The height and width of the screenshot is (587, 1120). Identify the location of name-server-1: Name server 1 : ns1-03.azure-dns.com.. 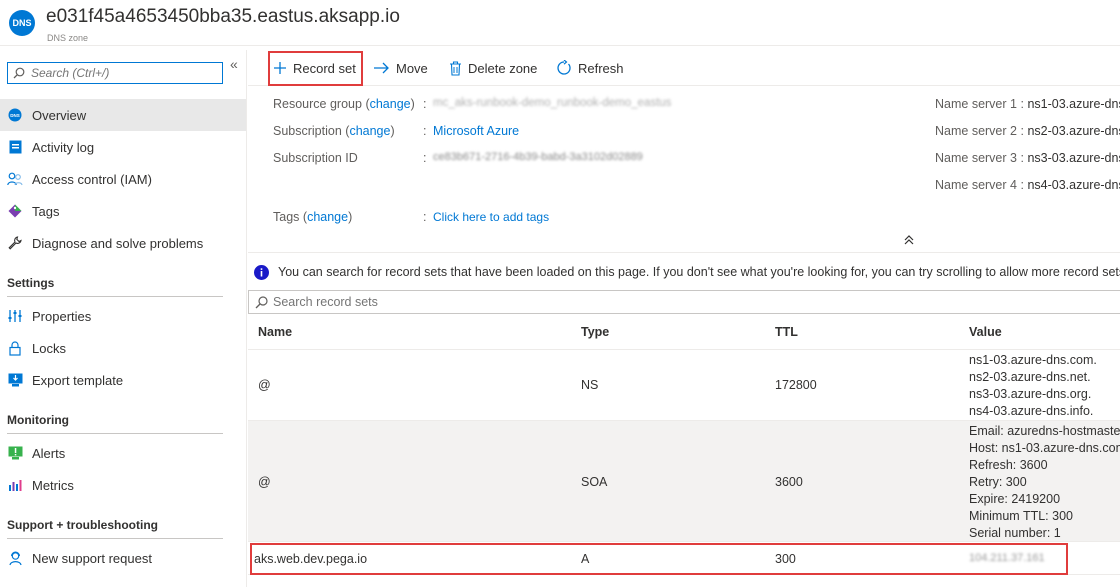
(1027, 104).